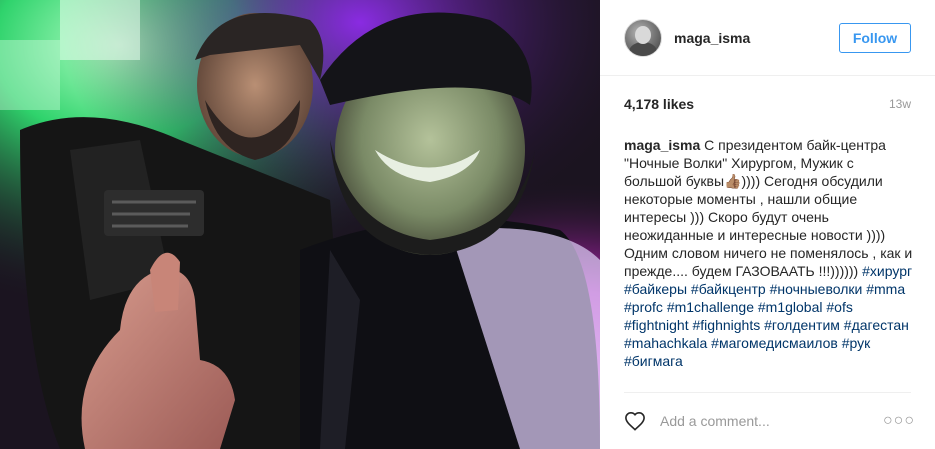  I want to click on caption-text-2: "Ночные Волки" Хирургом, Мужик с, so click(739, 163).